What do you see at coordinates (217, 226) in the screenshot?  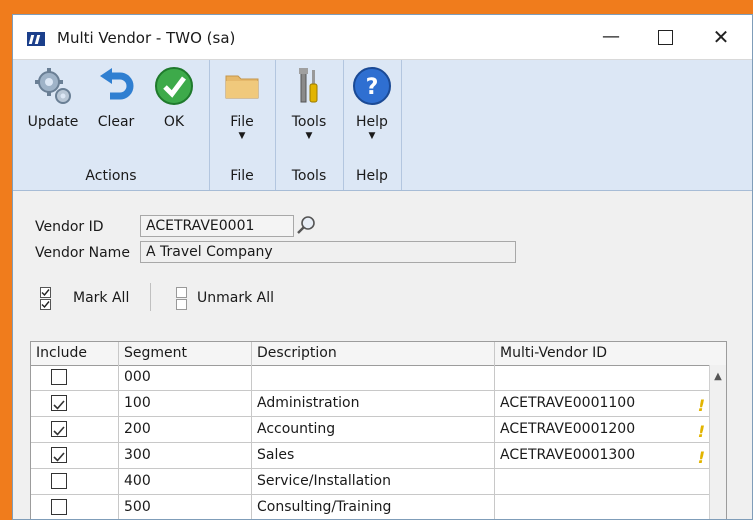 I see `vendor-id-field: ACETRAVE0001` at bounding box center [217, 226].